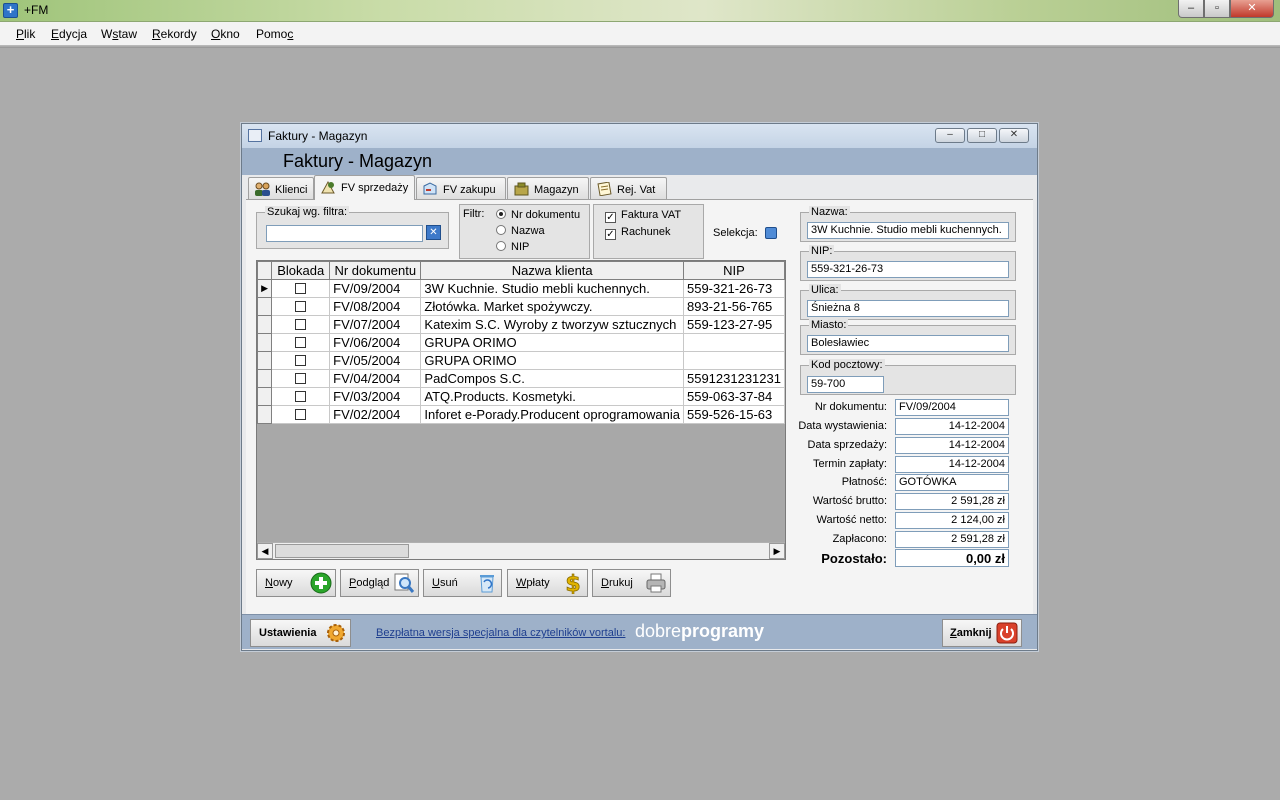 The image size is (1280, 800). Describe the element at coordinates (375, 270) in the screenshot. I see `col-header-nr-dokumentu: Nr dokumentu` at that location.